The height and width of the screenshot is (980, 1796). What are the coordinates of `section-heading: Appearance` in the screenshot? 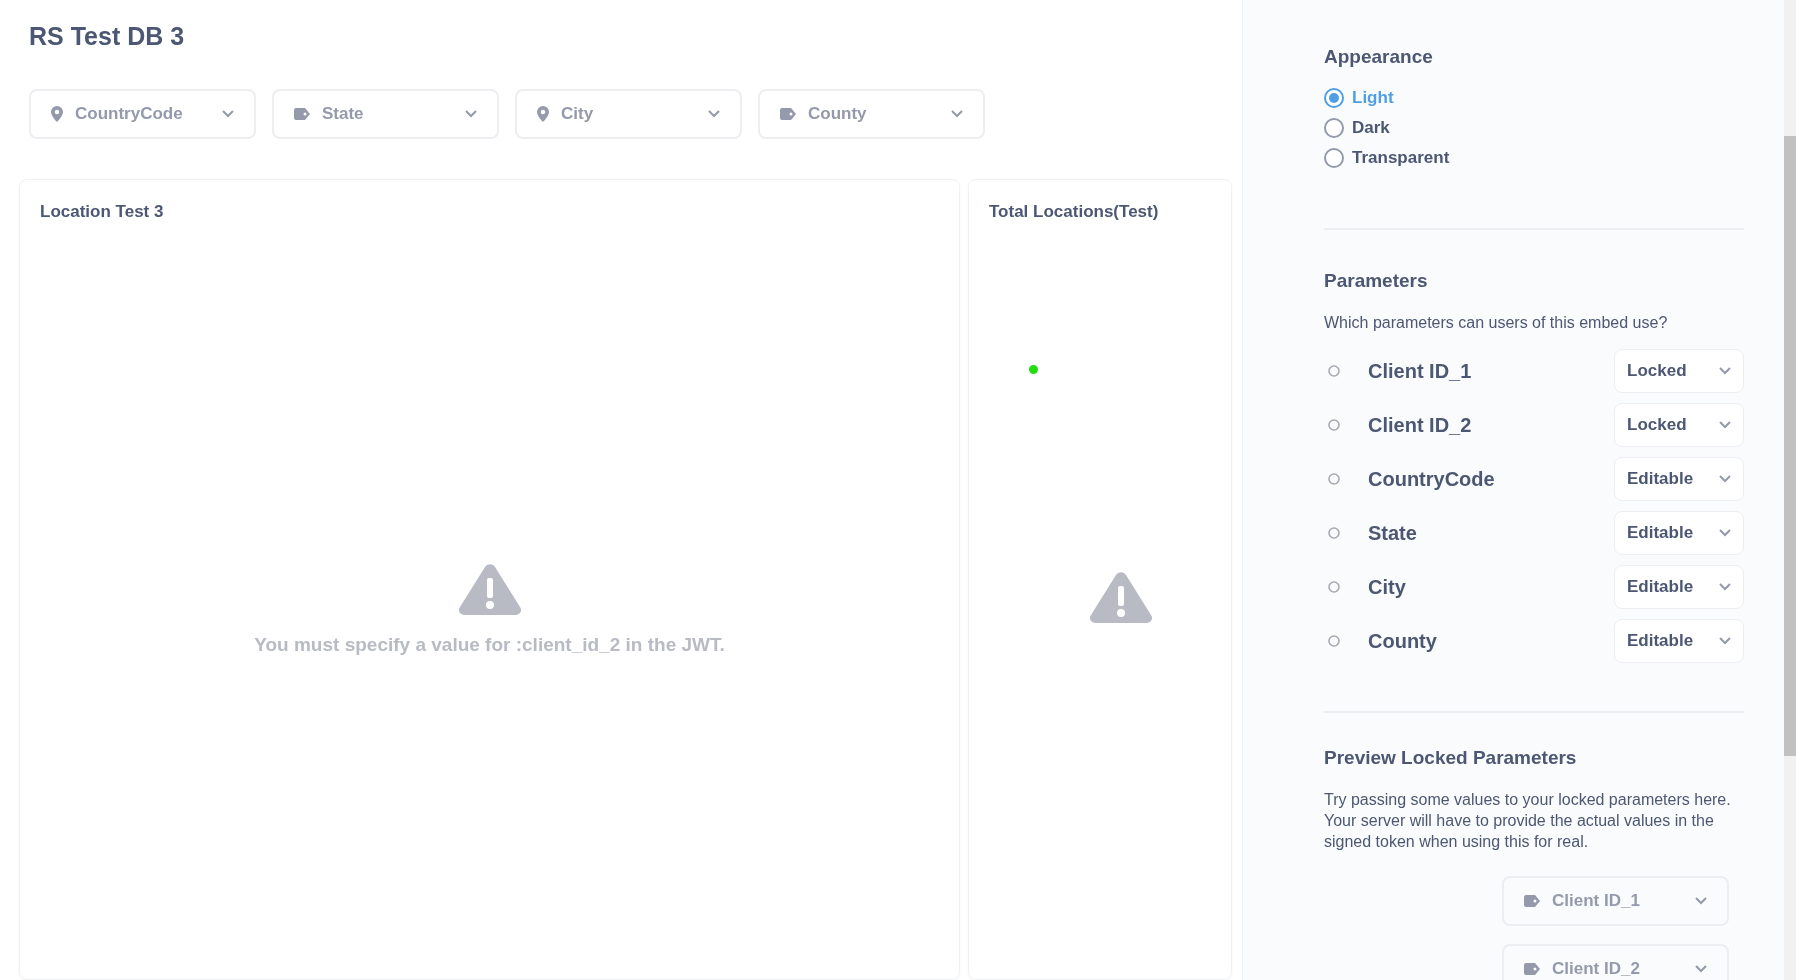 It's located at (1379, 57).